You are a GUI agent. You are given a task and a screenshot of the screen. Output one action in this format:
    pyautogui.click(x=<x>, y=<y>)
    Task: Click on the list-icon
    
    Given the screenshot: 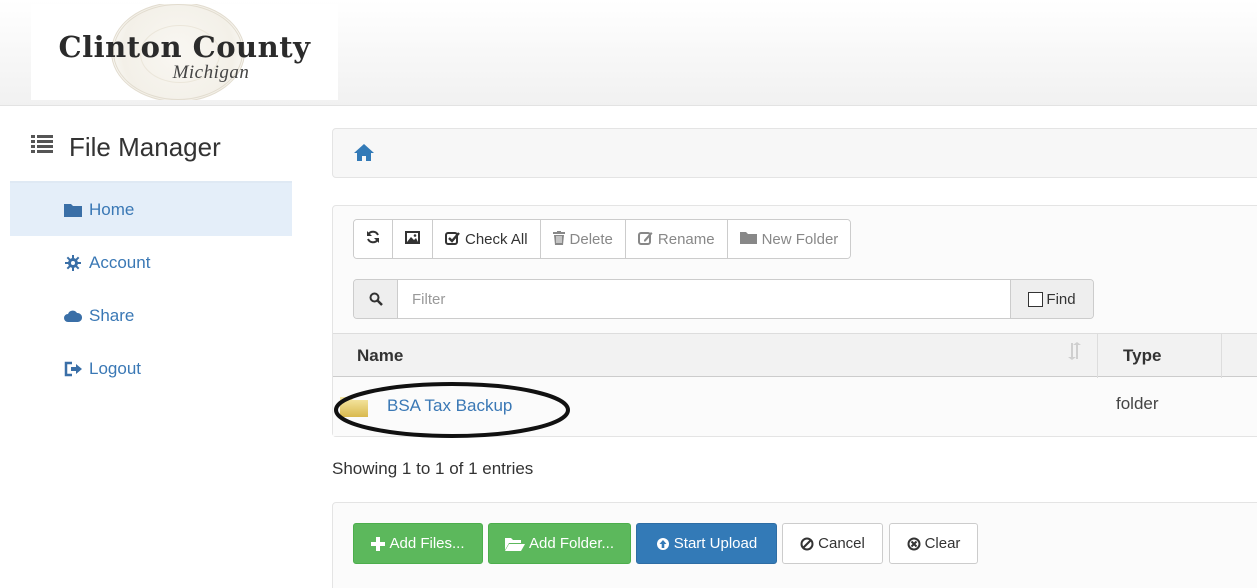 What is the action you would take?
    pyautogui.click(x=43, y=147)
    